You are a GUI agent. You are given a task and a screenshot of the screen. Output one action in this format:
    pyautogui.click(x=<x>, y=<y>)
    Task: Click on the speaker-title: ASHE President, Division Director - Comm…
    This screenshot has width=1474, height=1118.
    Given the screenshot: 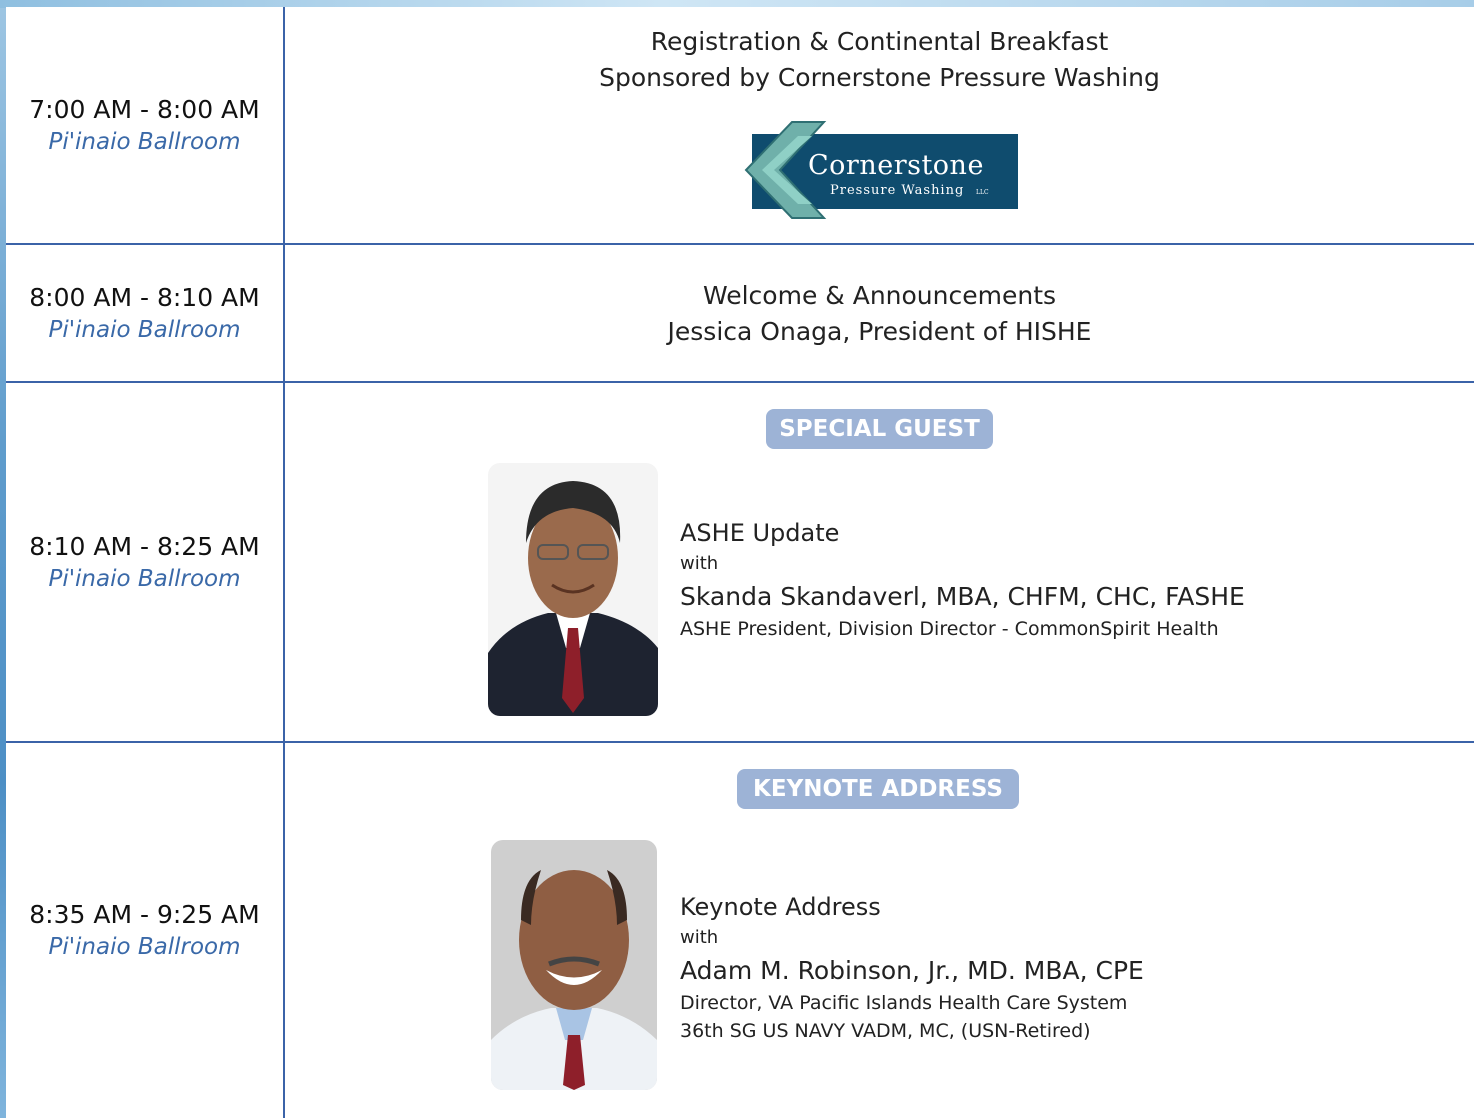 What is the action you would take?
    pyautogui.click(x=949, y=629)
    